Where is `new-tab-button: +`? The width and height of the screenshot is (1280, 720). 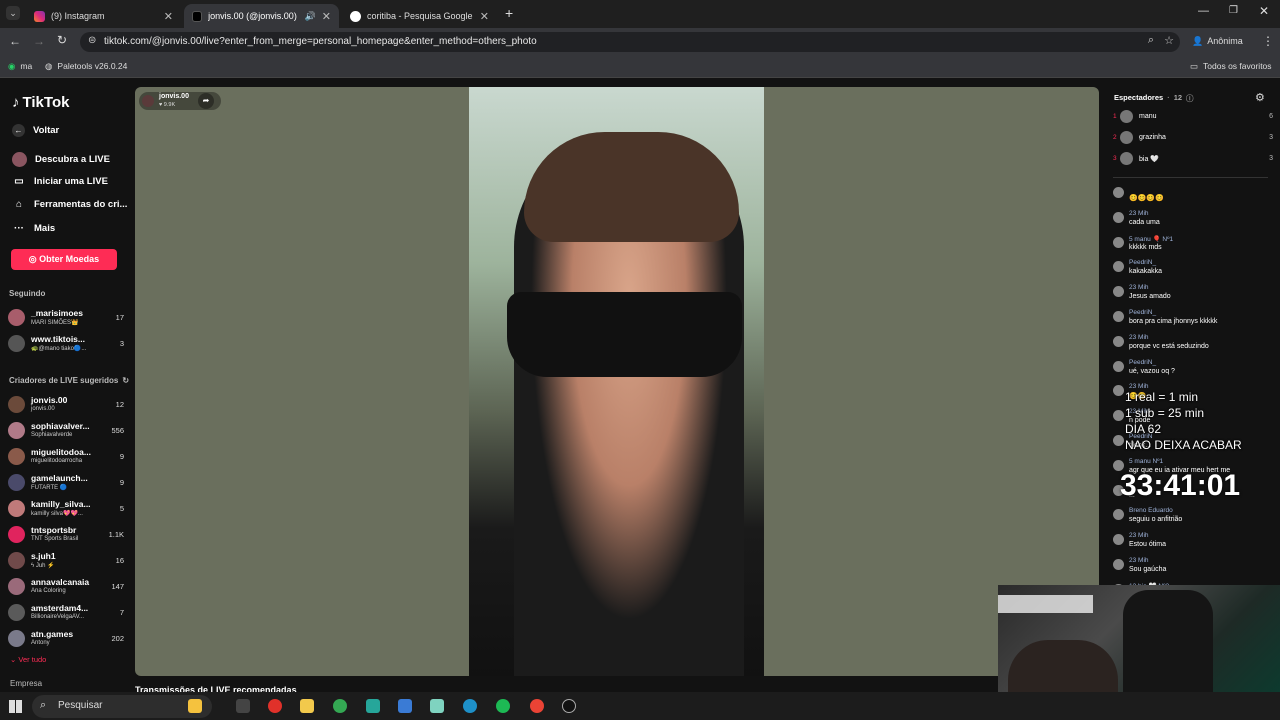
new-tab-button: + is located at coordinates (509, 13).